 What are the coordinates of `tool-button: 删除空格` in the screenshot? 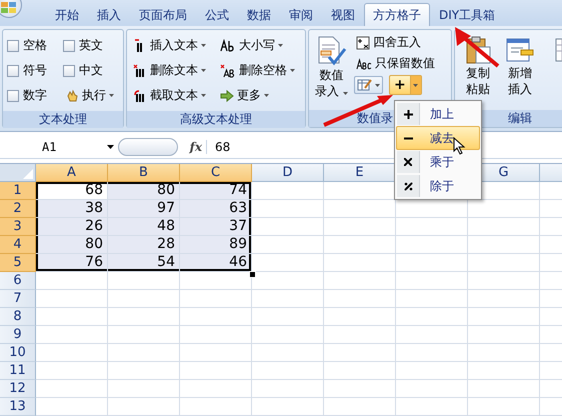 It's located at (259, 70).